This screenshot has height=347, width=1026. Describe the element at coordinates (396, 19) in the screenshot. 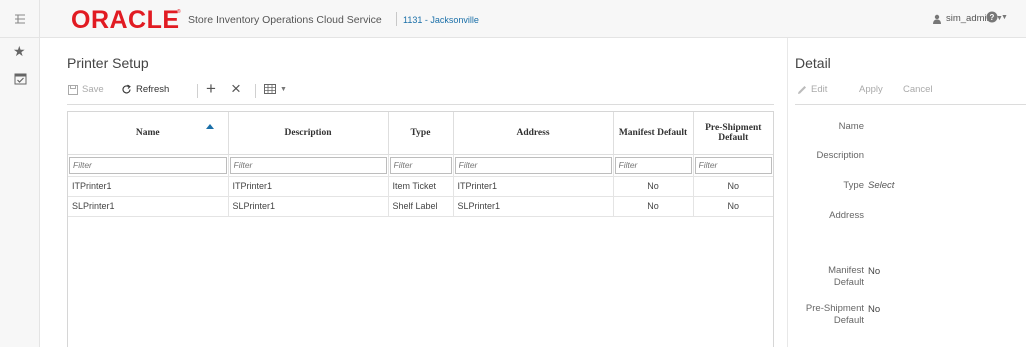

I see `header-divider` at that location.